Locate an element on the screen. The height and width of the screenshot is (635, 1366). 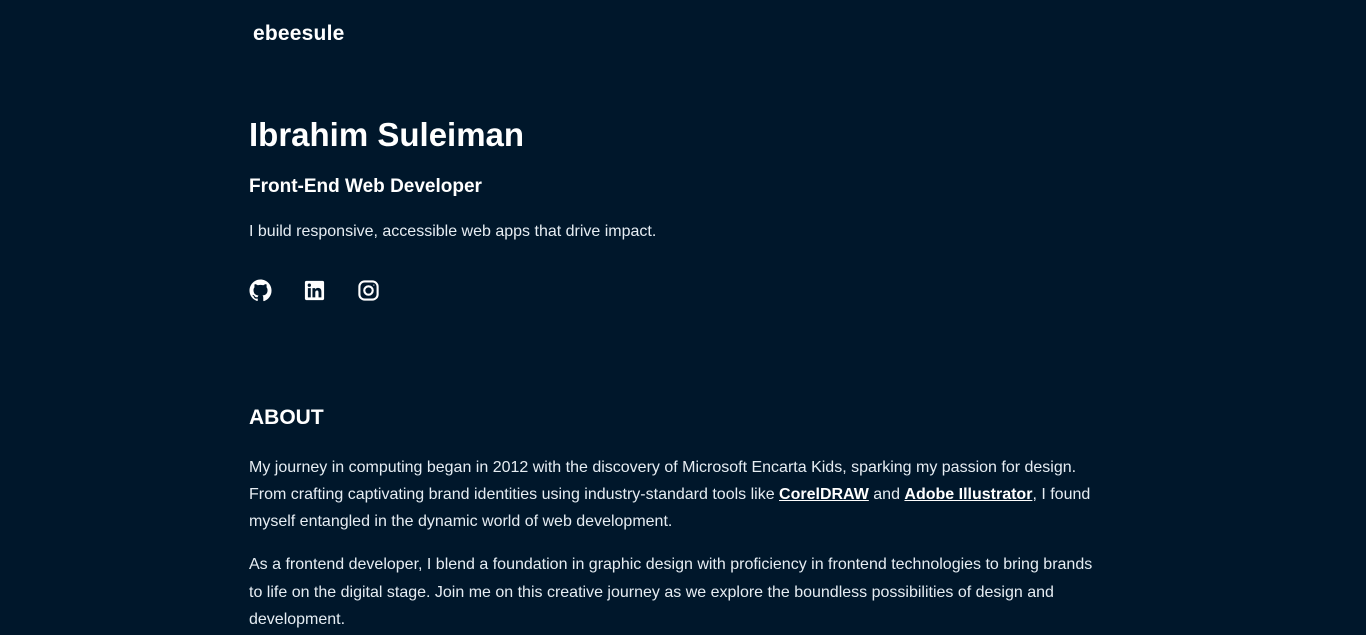
github-link is located at coordinates (260, 290).